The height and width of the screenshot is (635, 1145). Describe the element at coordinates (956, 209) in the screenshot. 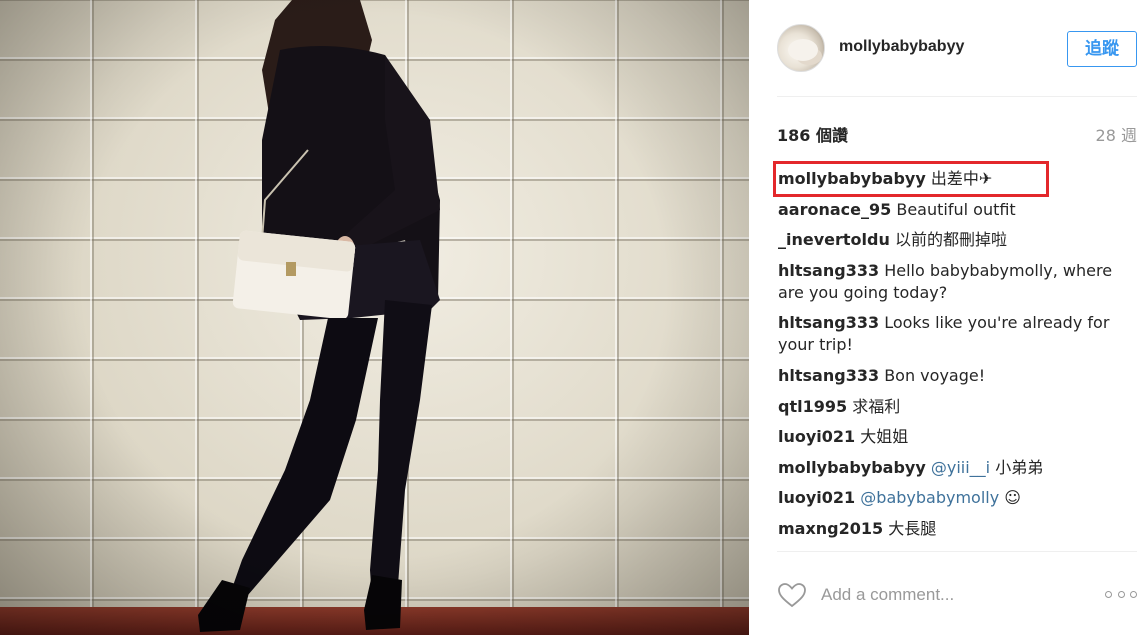

I see `comment-text: Beautiful outfit` at that location.